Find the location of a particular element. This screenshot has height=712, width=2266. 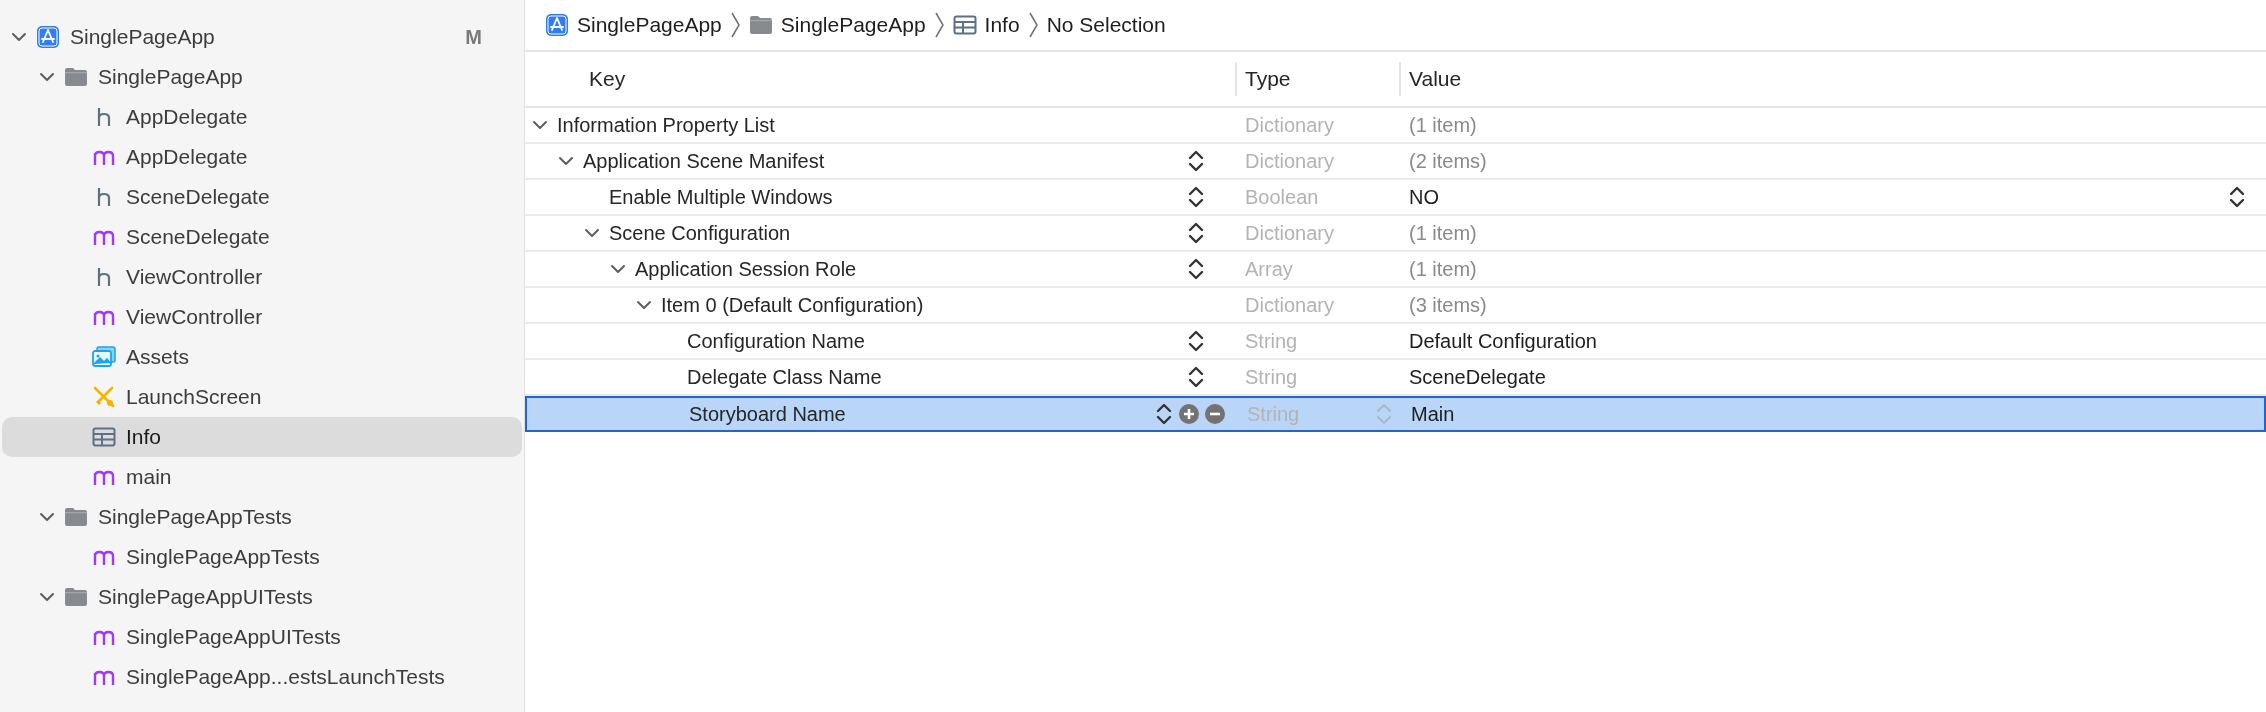

pencil-brush-icon is located at coordinates (104, 397).